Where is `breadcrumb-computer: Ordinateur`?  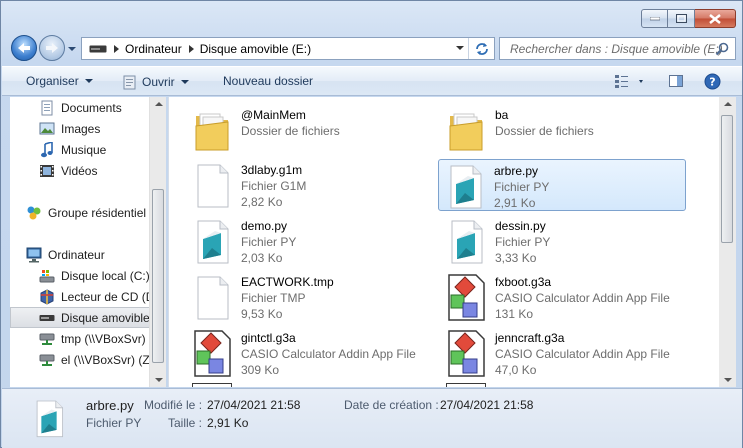 breadcrumb-computer: Ordinateur is located at coordinates (153, 49).